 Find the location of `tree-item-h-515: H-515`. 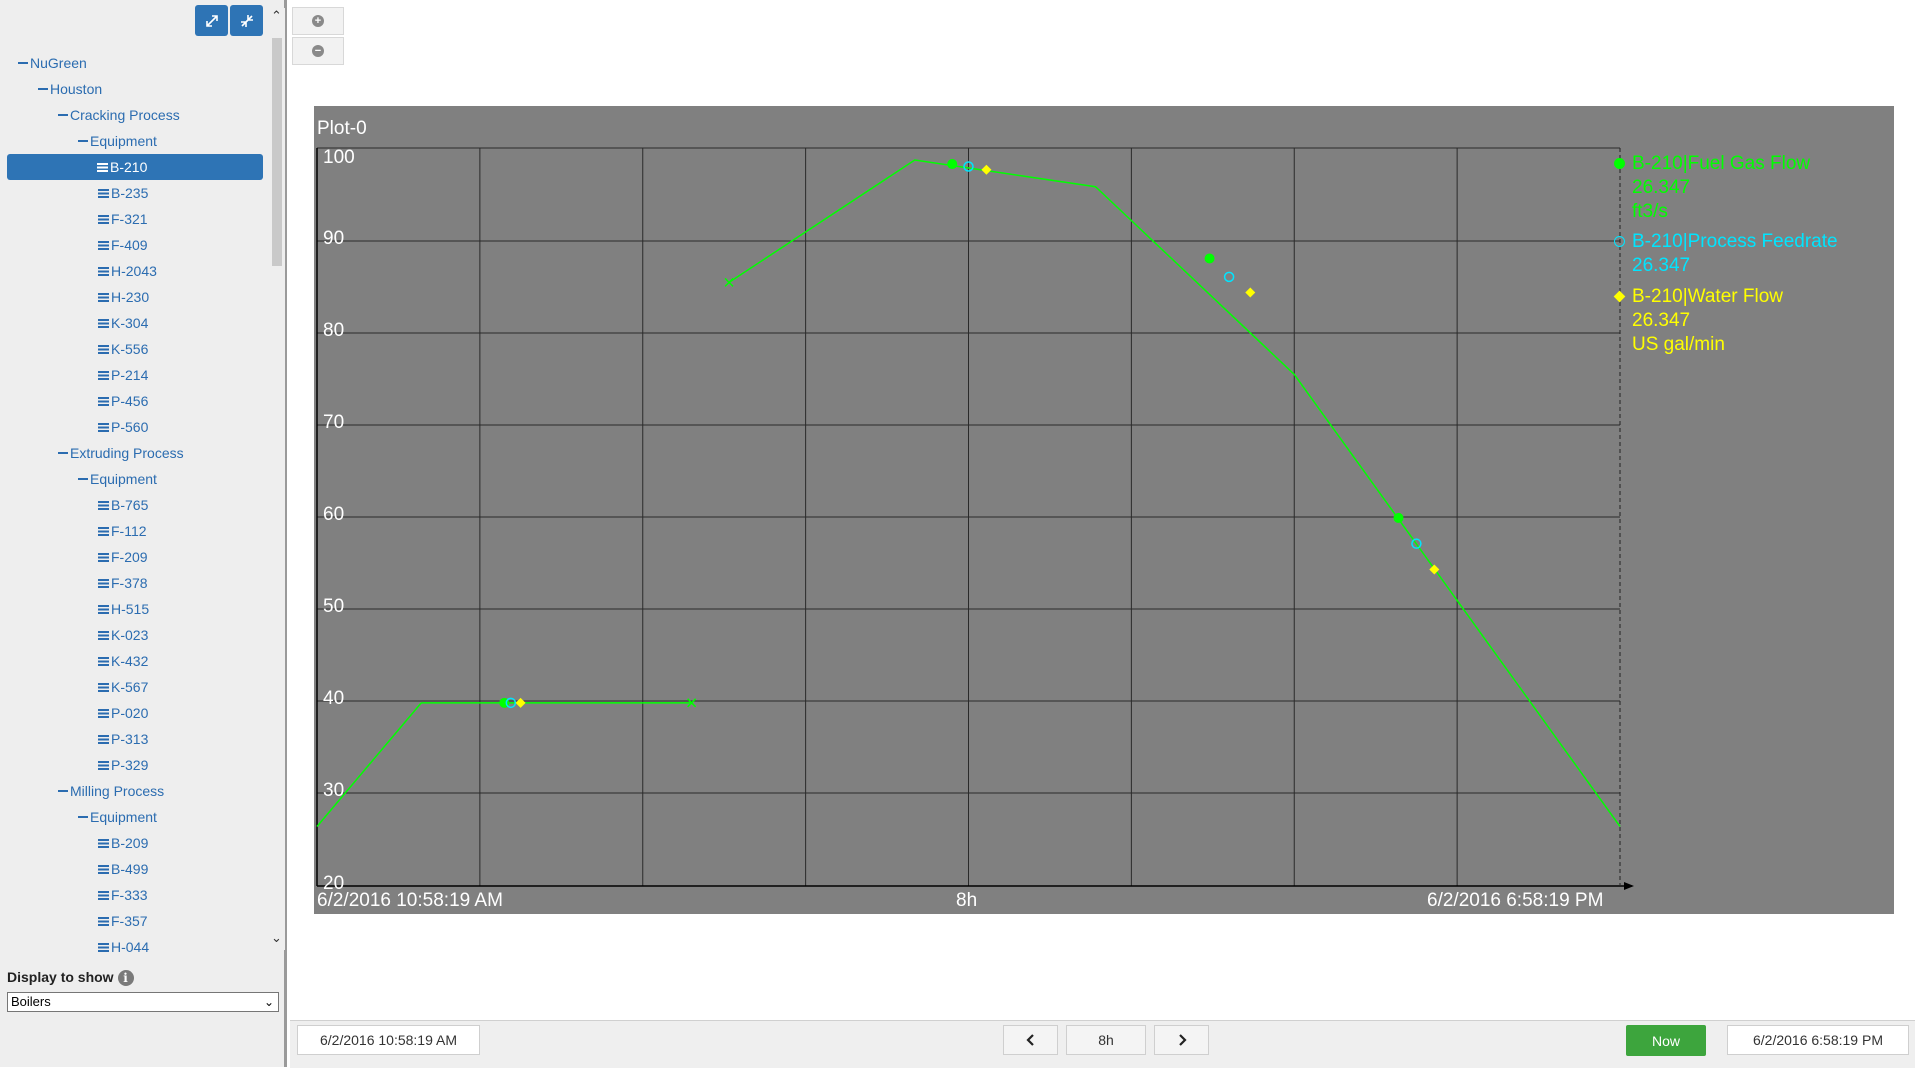

tree-item-h-515: H-515 is located at coordinates (123, 609).